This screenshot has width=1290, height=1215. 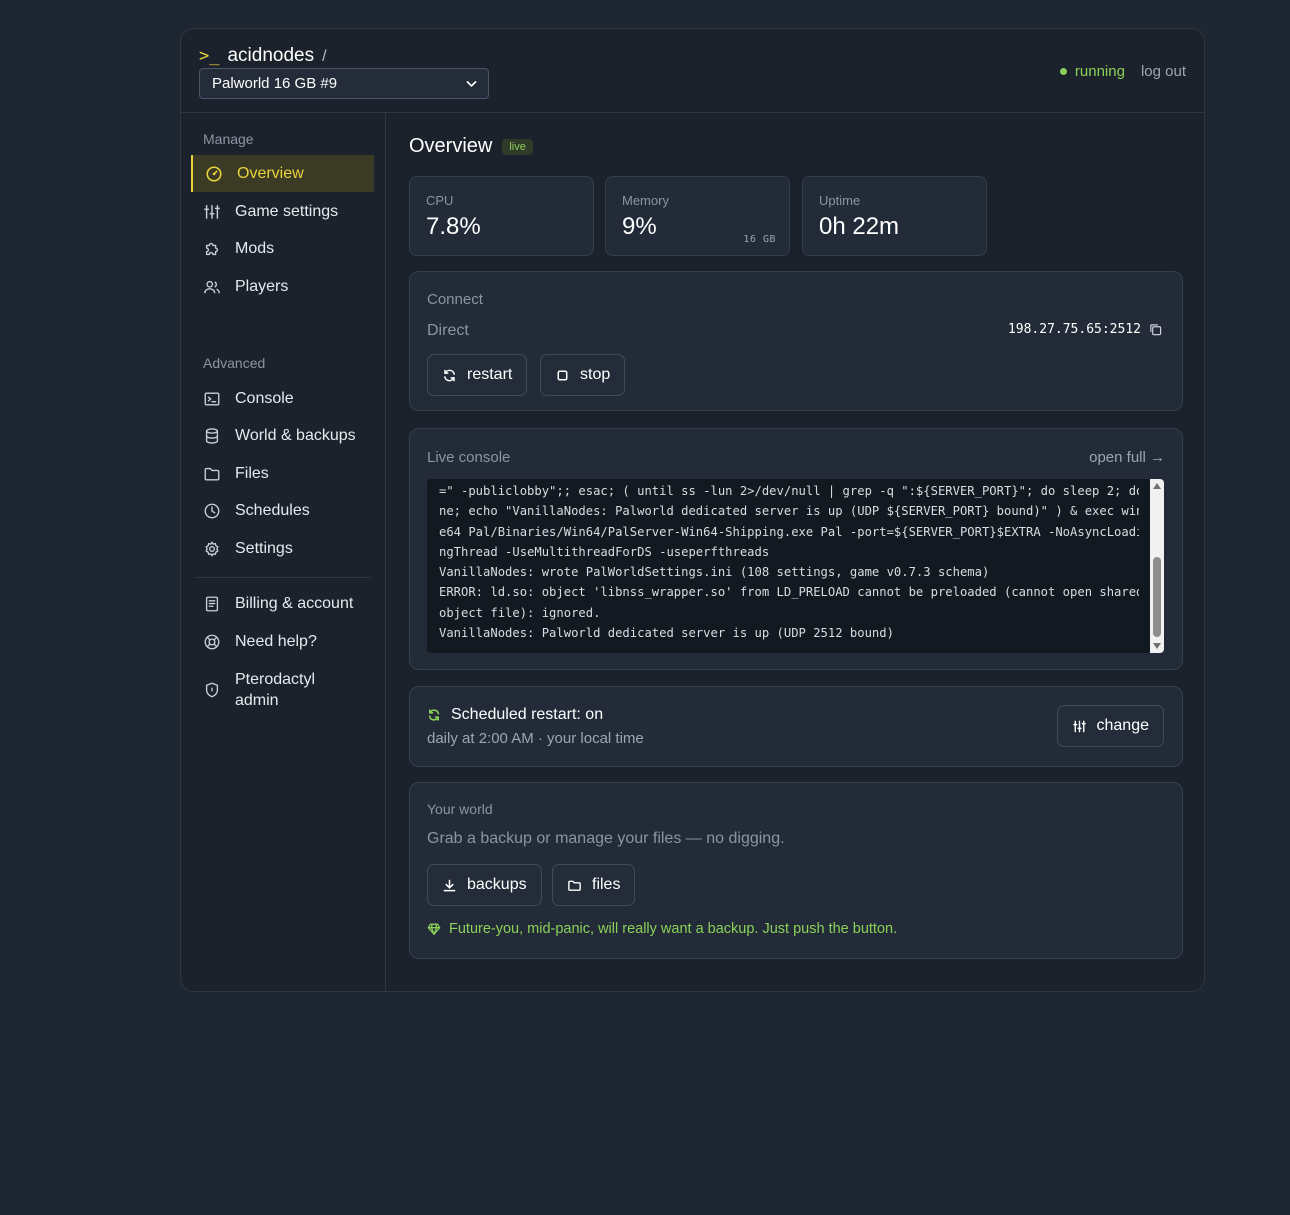 I want to click on sidebar-item-help: Need help?, so click(x=282, y=641).